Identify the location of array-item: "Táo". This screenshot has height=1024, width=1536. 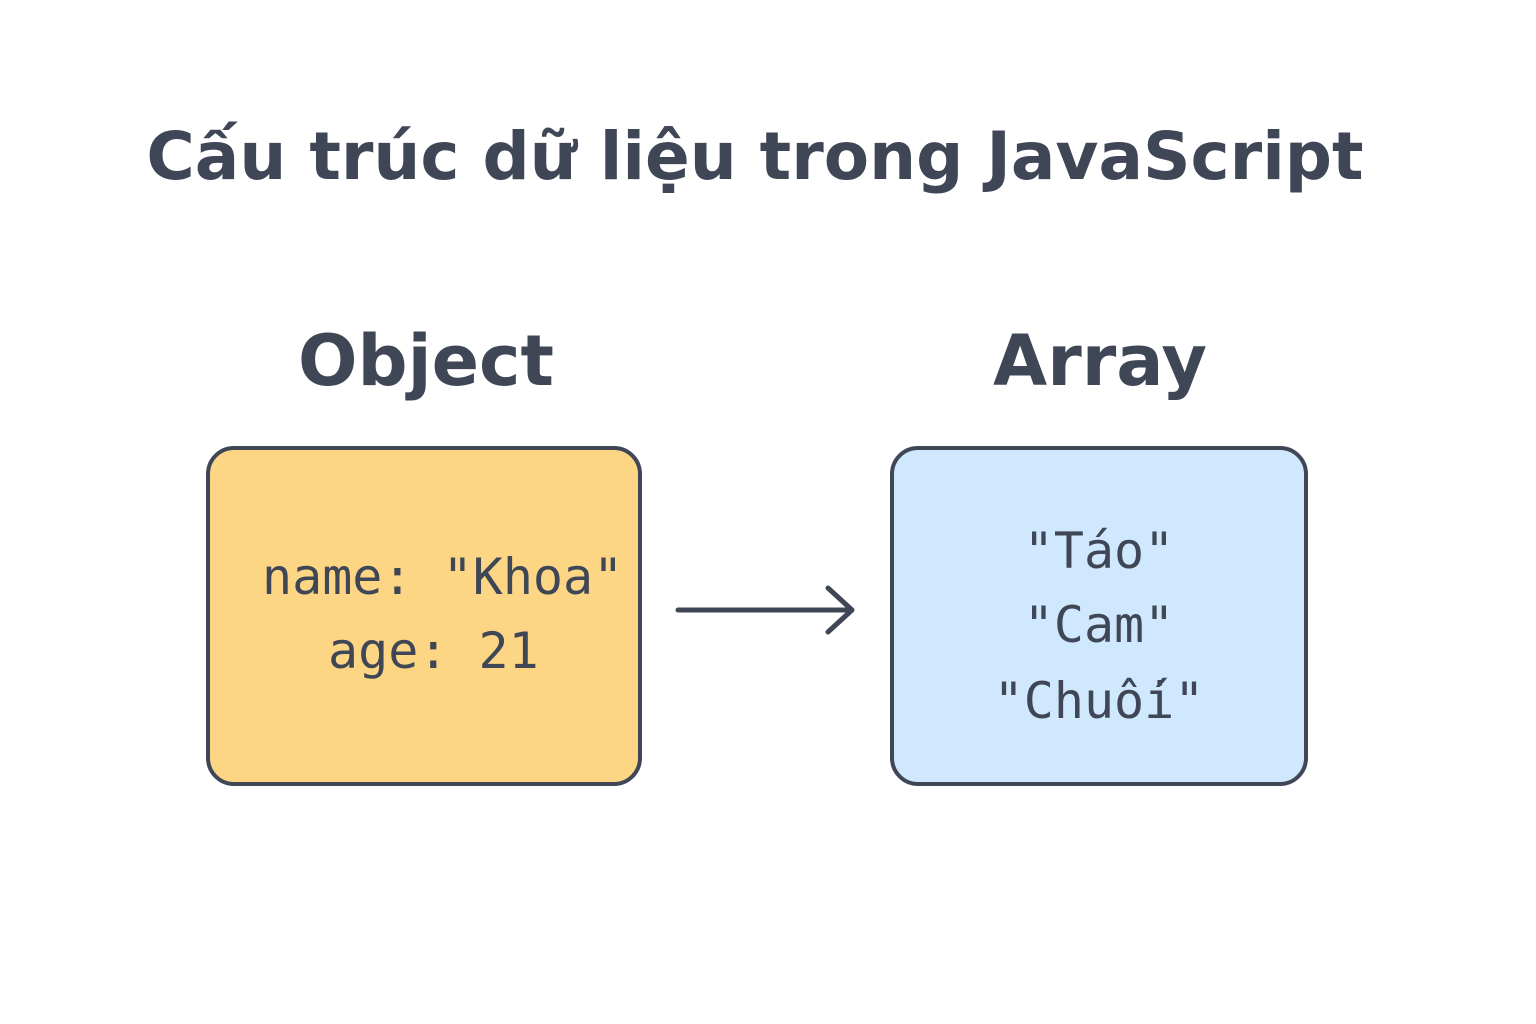
(1099, 551).